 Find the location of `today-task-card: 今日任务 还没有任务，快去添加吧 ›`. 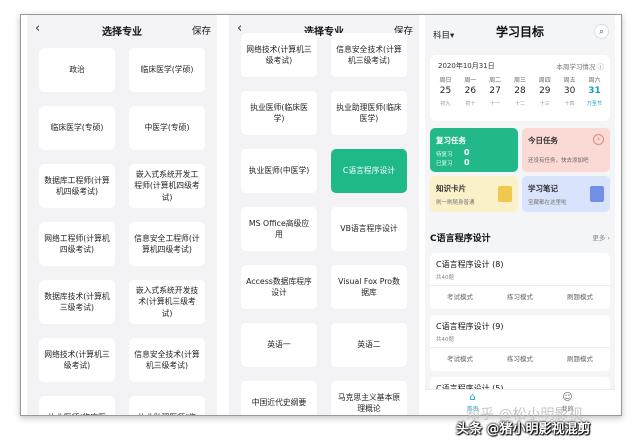

today-task-card: 今日任务 还没有任务，快去添加吧 › is located at coordinates (566, 150).